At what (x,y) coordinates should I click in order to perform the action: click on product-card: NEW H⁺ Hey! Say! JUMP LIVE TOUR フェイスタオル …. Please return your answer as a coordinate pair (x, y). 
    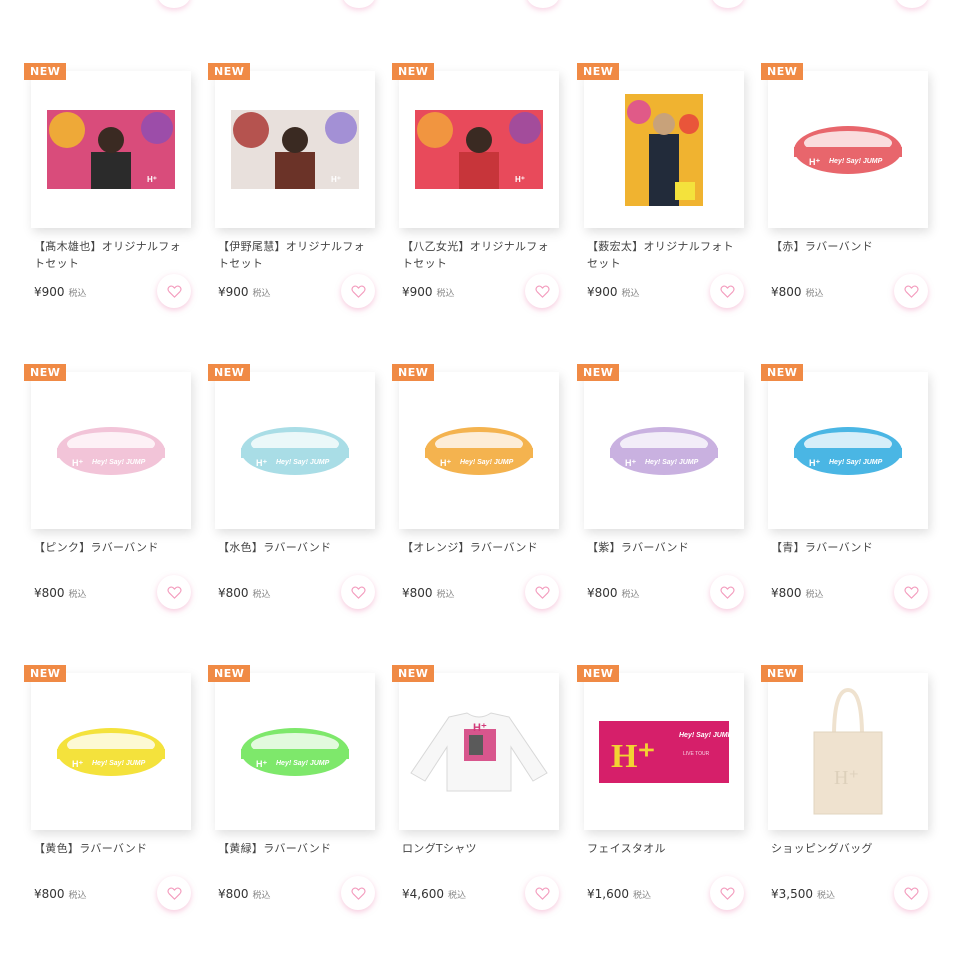
    Looking at the image, I should click on (664, 800).